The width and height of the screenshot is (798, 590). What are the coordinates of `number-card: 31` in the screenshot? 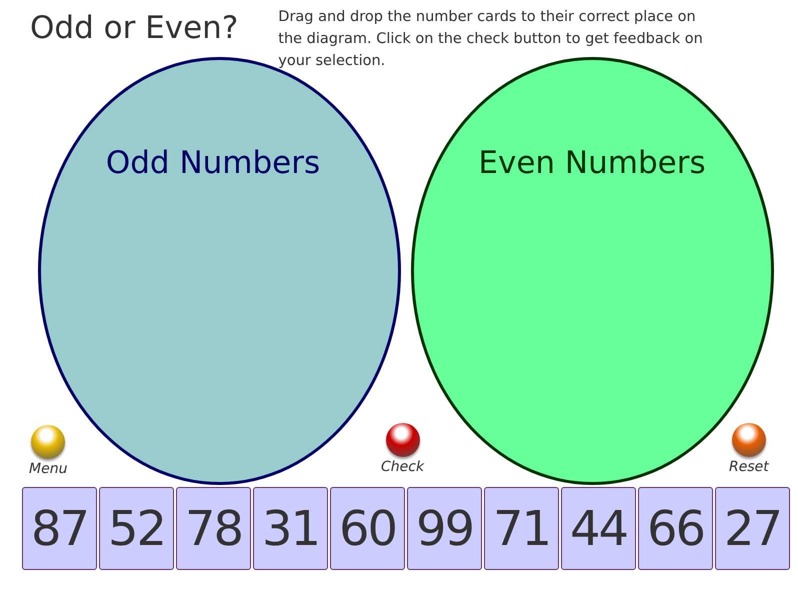 It's located at (290, 528).